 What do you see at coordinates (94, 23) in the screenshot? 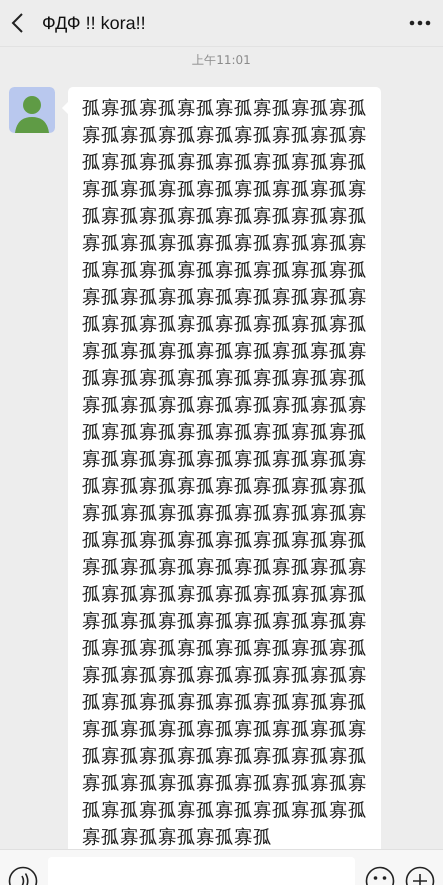
I see `chat-title: ФДФ !! kora!!` at bounding box center [94, 23].